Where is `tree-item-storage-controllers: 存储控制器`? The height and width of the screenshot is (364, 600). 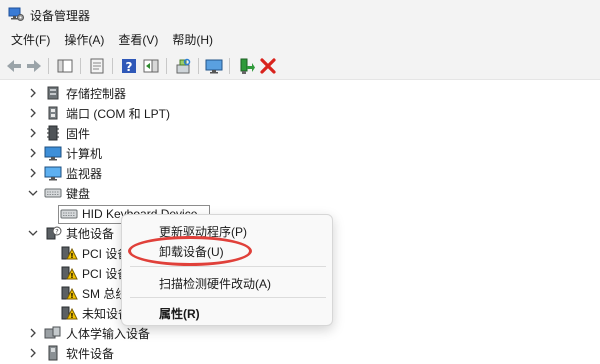
tree-item-storage-controllers: 存储控制器 is located at coordinates (76, 93).